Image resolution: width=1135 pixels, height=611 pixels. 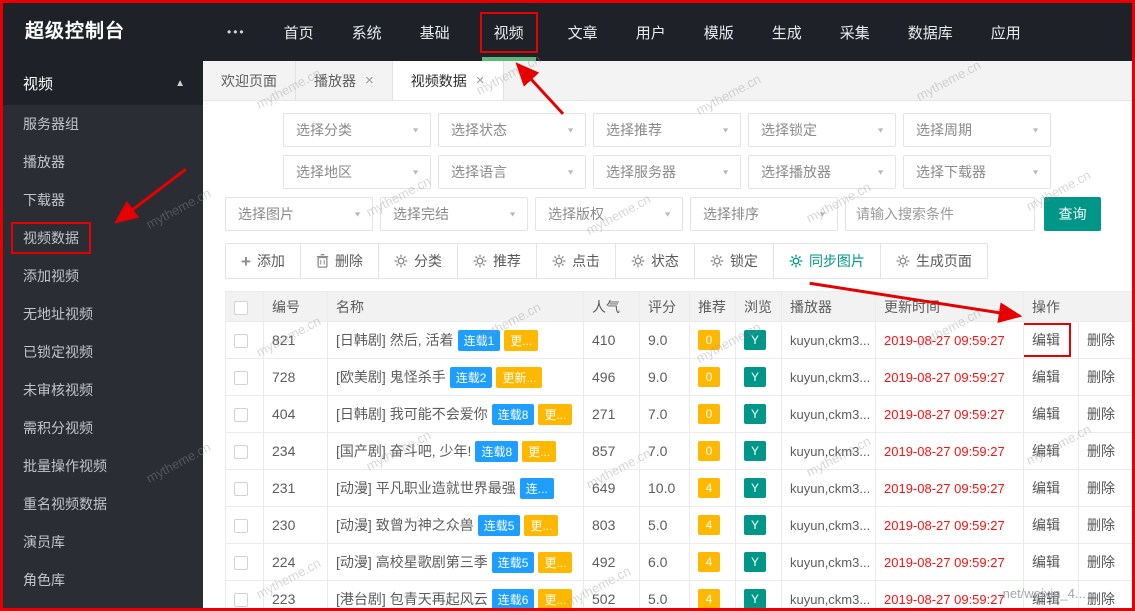 I want to click on sidebar-item-video-data: 视频数据, so click(x=103, y=238).